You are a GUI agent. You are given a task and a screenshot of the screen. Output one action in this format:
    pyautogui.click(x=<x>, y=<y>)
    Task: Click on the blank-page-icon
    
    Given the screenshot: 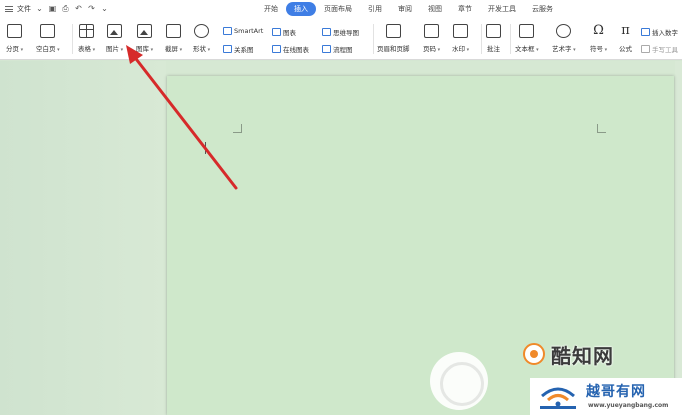 What is the action you would take?
    pyautogui.click(x=48, y=31)
    